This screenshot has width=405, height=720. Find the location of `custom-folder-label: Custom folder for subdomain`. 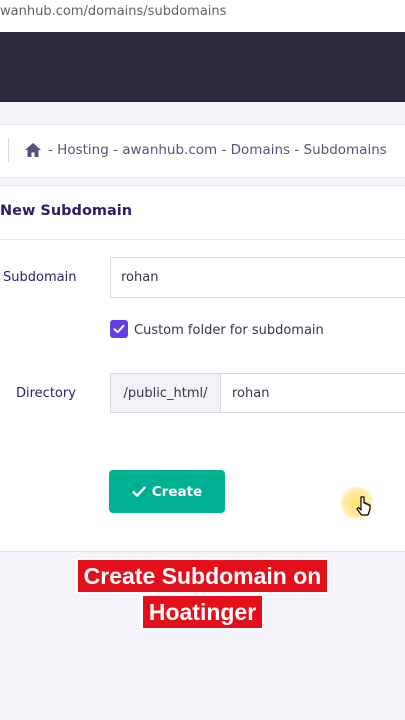

custom-folder-label: Custom folder for subdomain is located at coordinates (229, 330).